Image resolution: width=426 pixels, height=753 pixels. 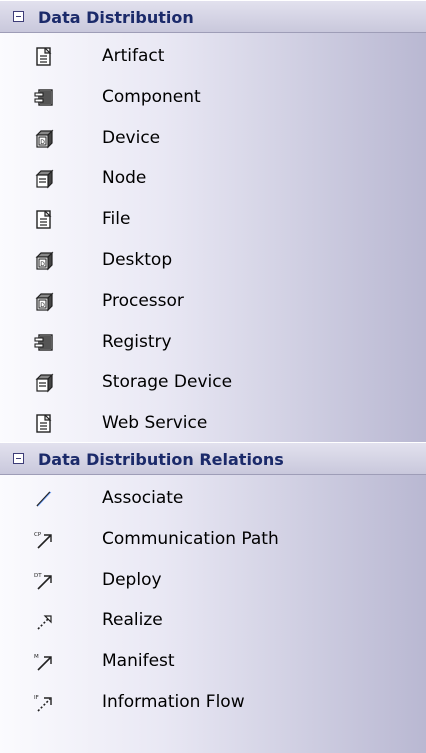 What do you see at coordinates (44, 540) in the screenshot?
I see `communication-path-icon: CP` at bounding box center [44, 540].